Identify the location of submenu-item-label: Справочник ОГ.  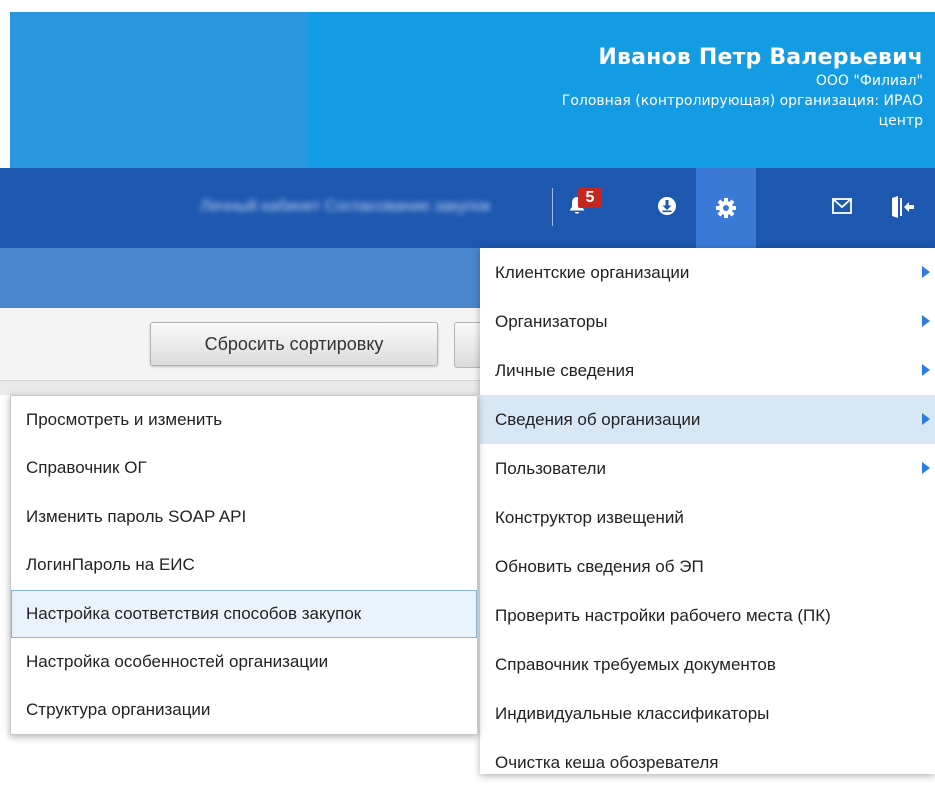
(86, 468).